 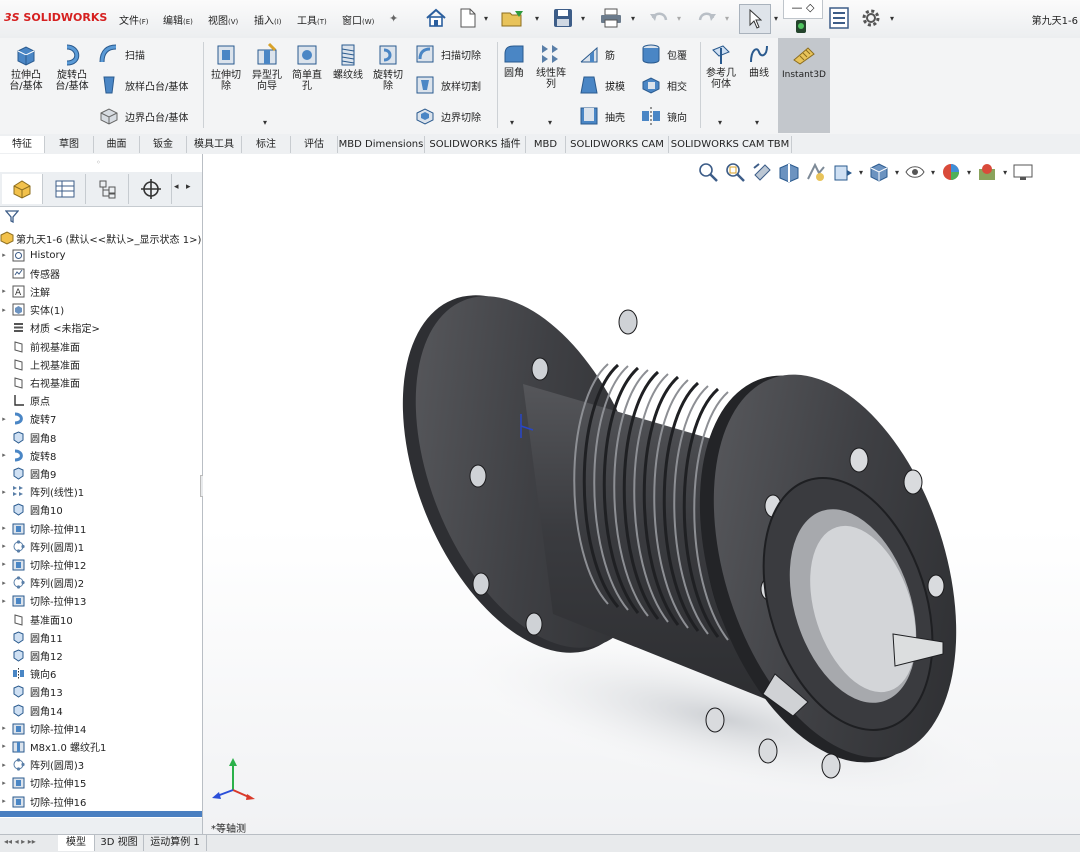 I want to click on menu-view: 视图(V), so click(x=223, y=19).